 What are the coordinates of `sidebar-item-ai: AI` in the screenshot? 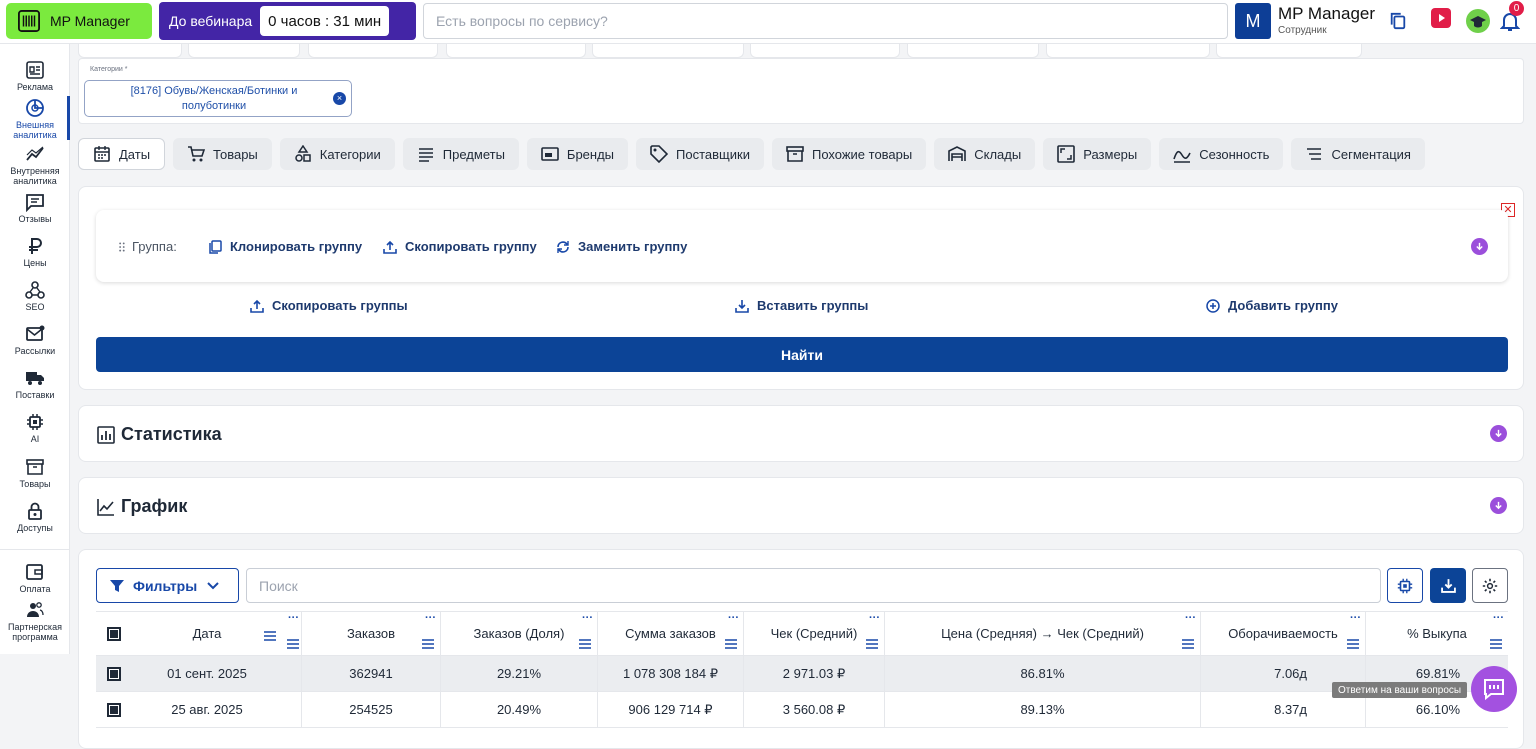 It's located at (35, 428).